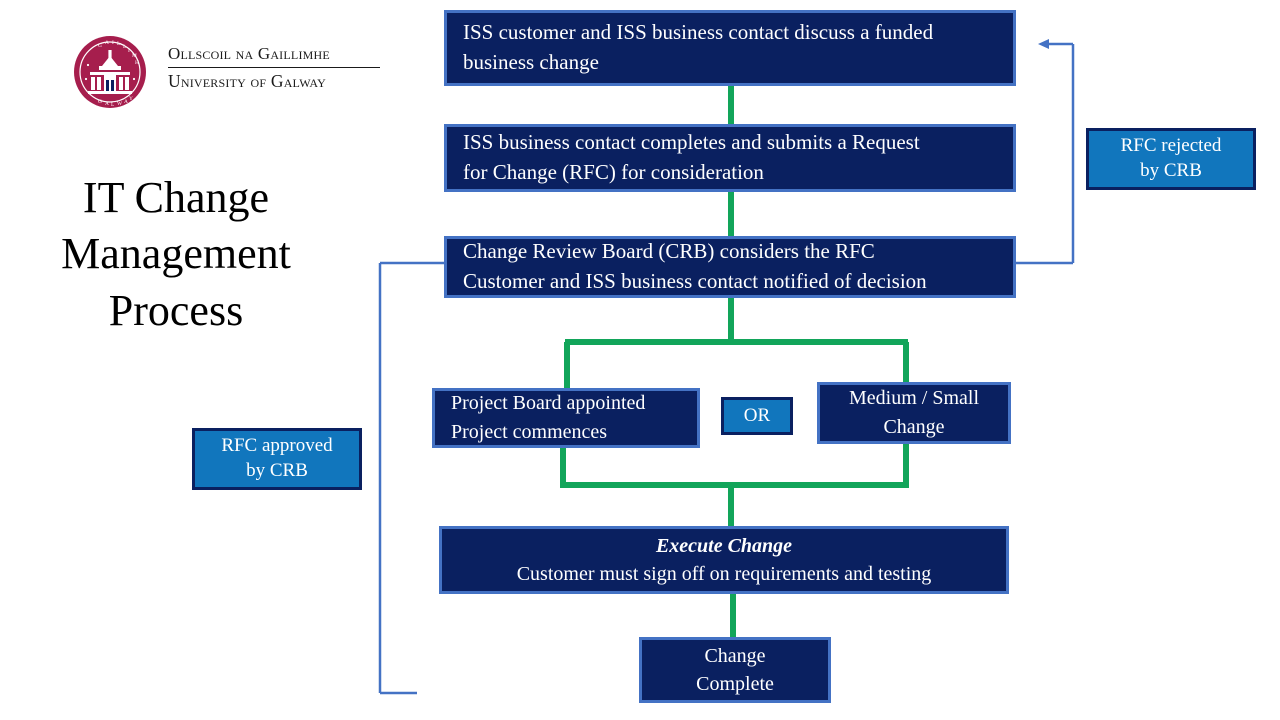 The image size is (1280, 720). I want to click on node-line: Complete, so click(735, 684).